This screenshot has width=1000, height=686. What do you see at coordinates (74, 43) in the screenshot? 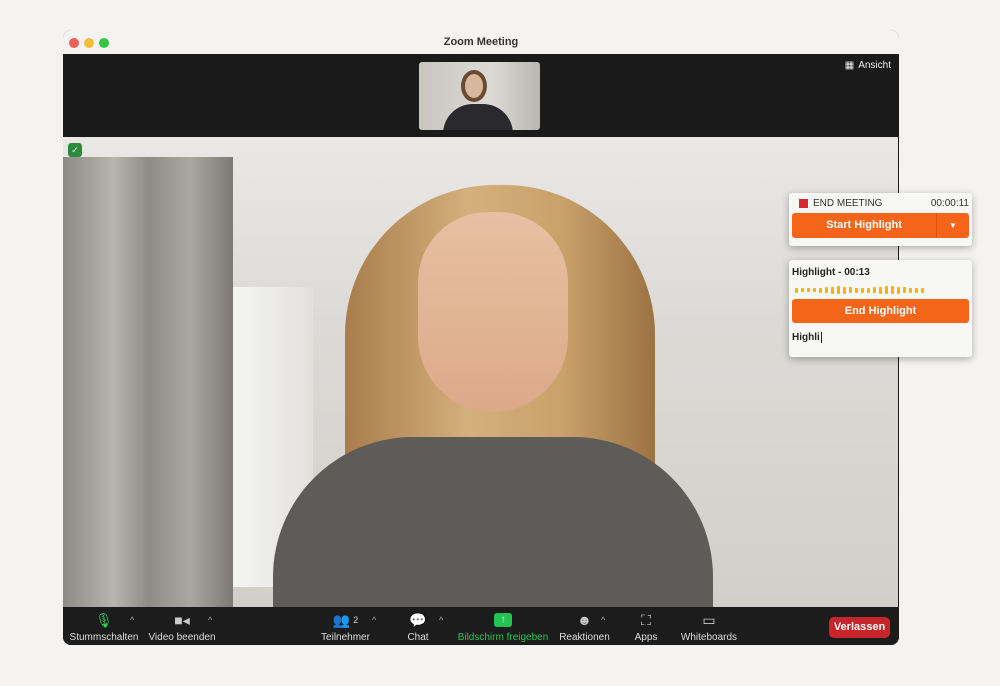
I see `close-window-button` at bounding box center [74, 43].